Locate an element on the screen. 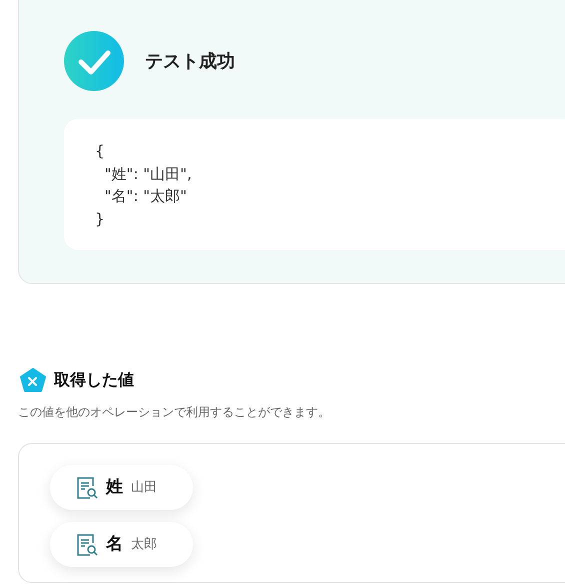 The image size is (565, 585). variable-icon is located at coordinates (33, 380).